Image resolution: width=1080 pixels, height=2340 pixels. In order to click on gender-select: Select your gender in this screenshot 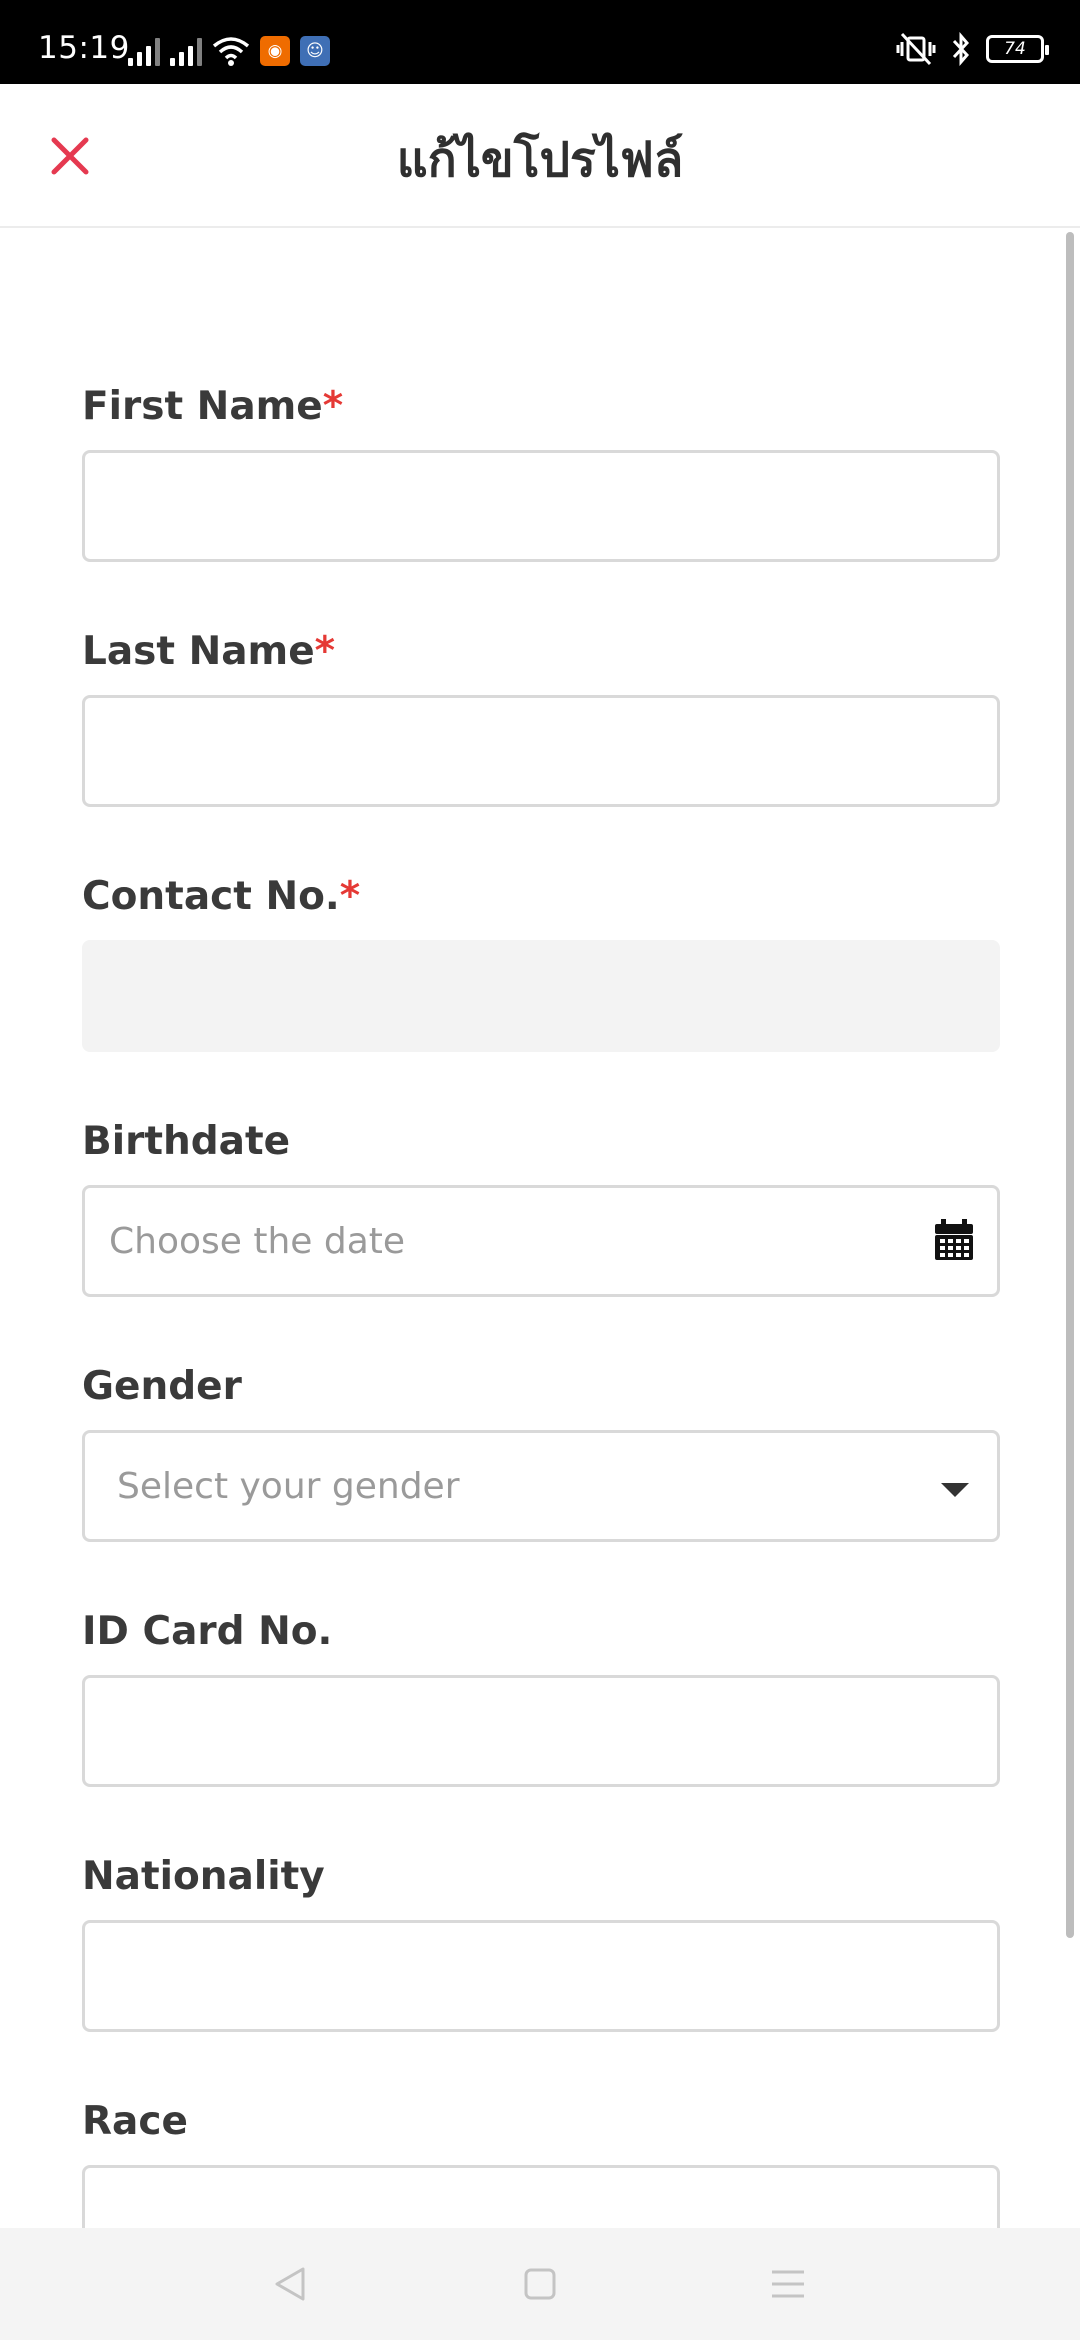, I will do `click(541, 1486)`.